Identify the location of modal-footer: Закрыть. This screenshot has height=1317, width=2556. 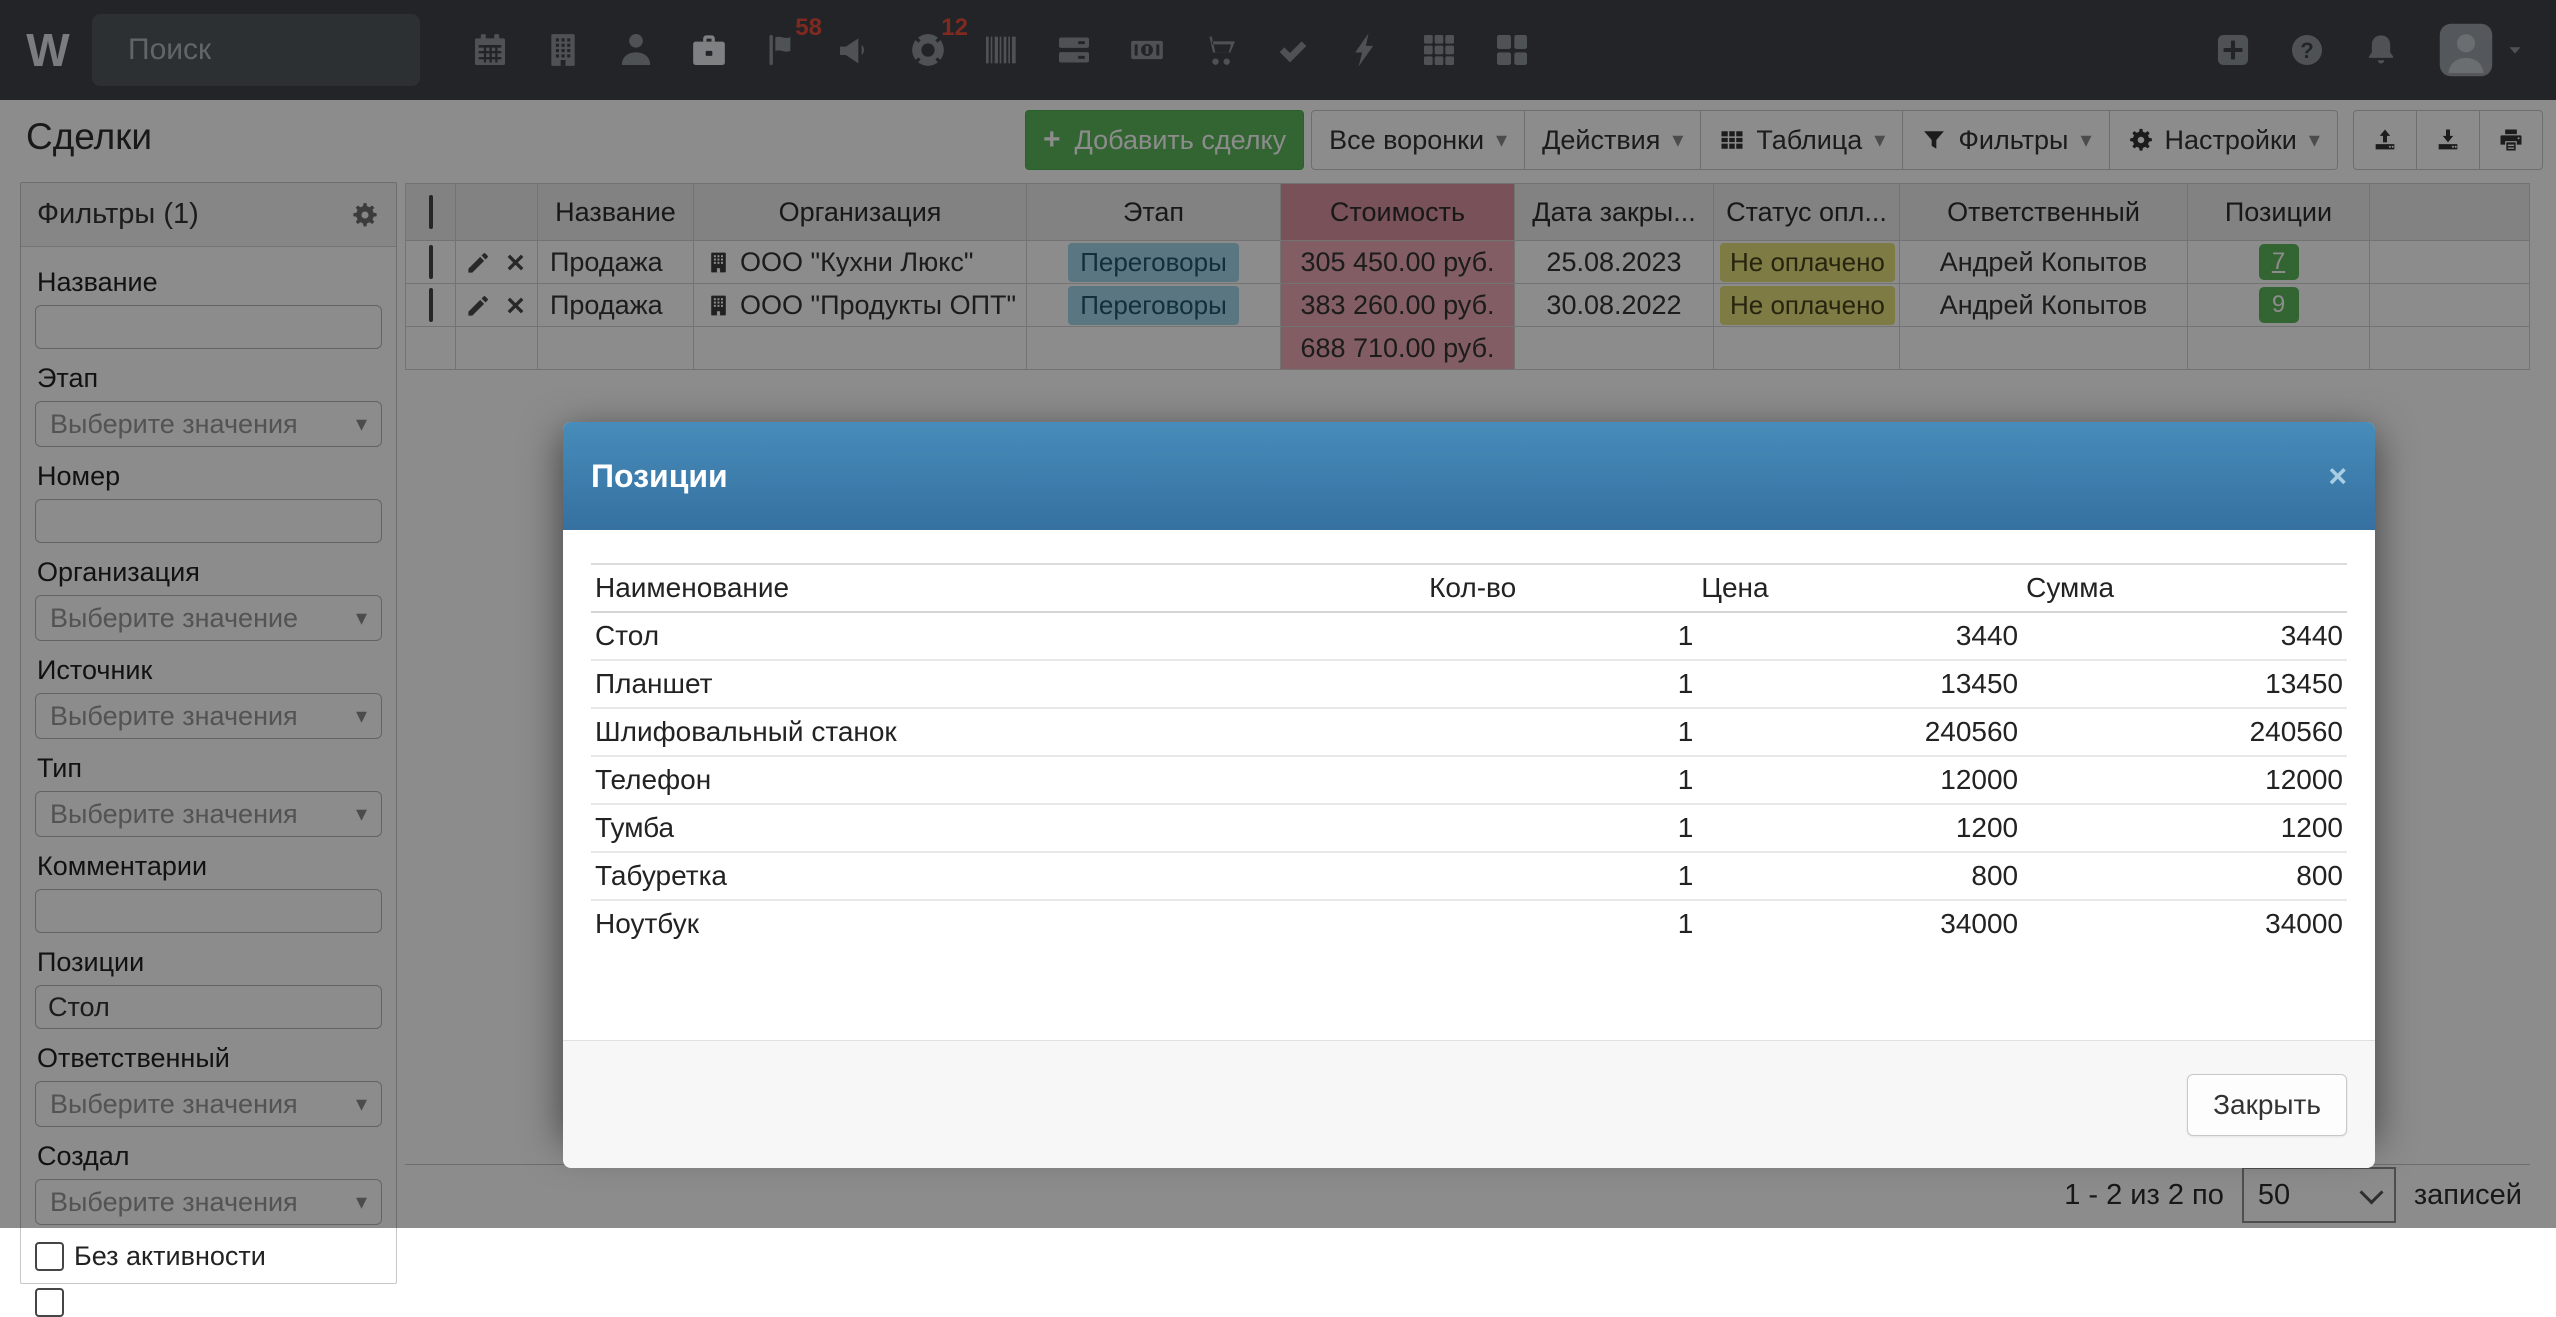
(1469, 1104).